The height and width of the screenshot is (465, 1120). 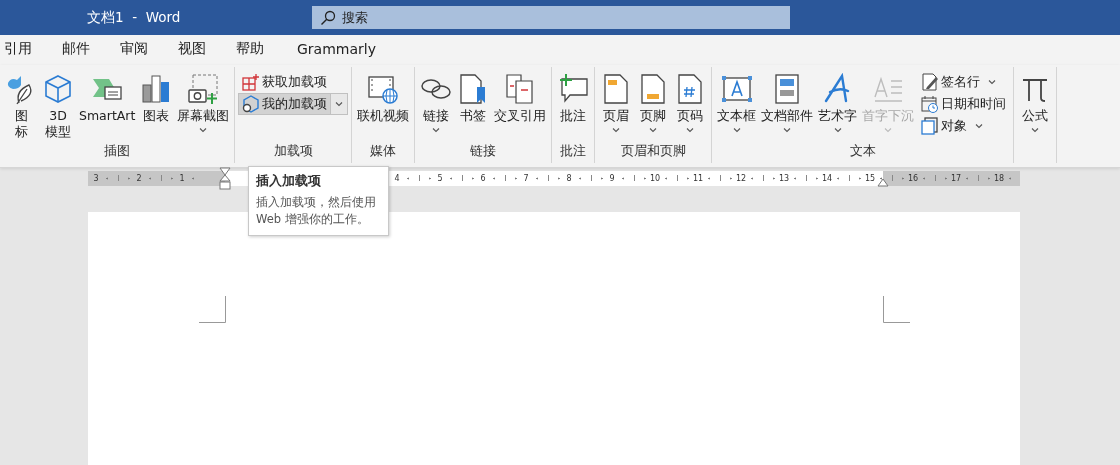 What do you see at coordinates (653, 151) in the screenshot?
I see `group-label: 页眉和页脚` at bounding box center [653, 151].